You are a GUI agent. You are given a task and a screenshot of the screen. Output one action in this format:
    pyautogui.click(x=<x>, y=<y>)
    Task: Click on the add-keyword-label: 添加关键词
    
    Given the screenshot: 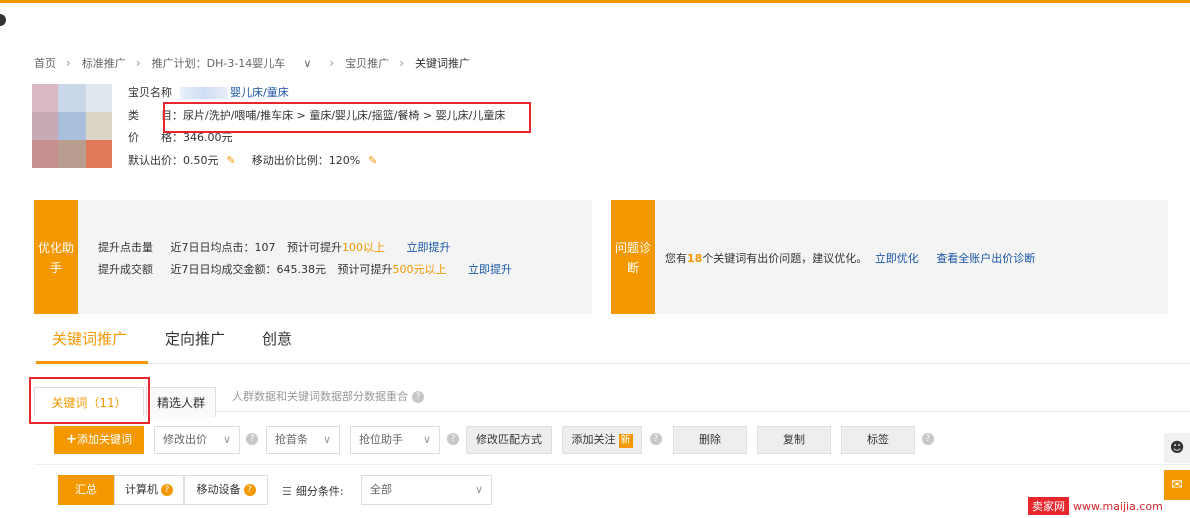 What is the action you would take?
    pyautogui.click(x=104, y=439)
    